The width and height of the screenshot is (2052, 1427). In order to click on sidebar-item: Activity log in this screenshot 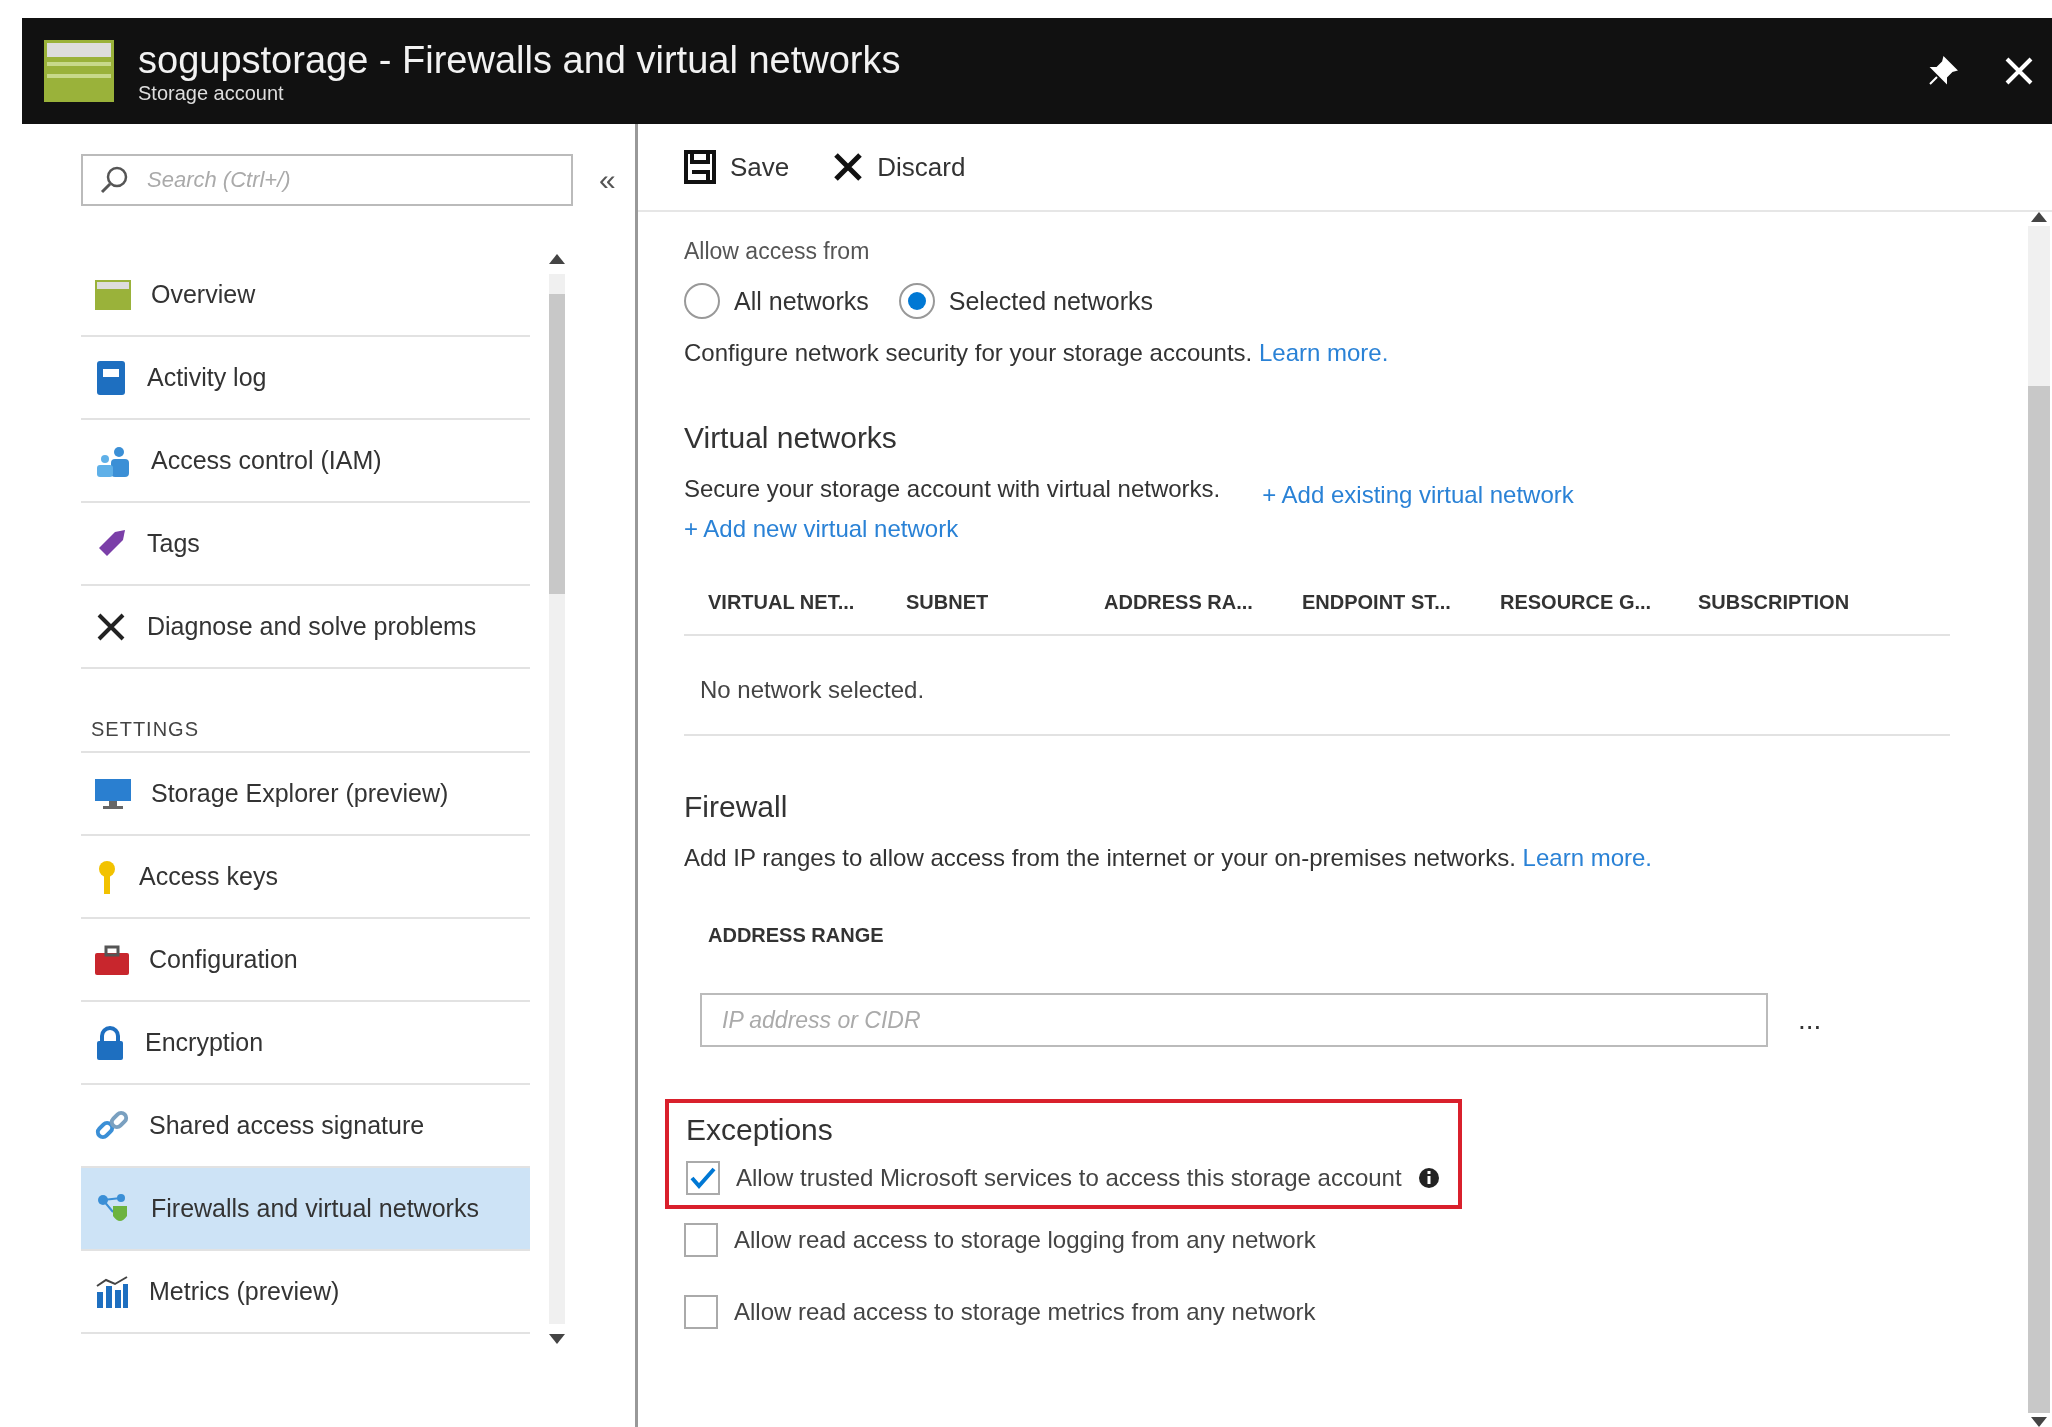, I will do `click(305, 378)`.